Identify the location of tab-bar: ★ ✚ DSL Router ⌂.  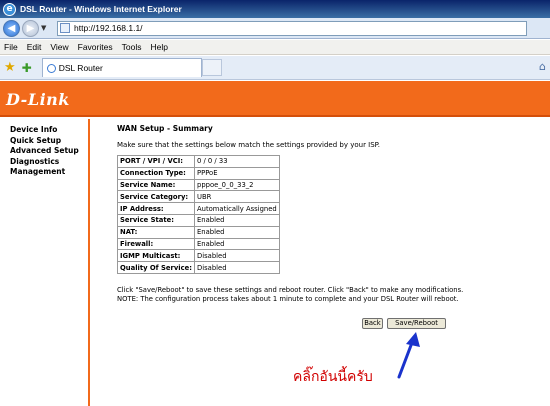
(275, 68).